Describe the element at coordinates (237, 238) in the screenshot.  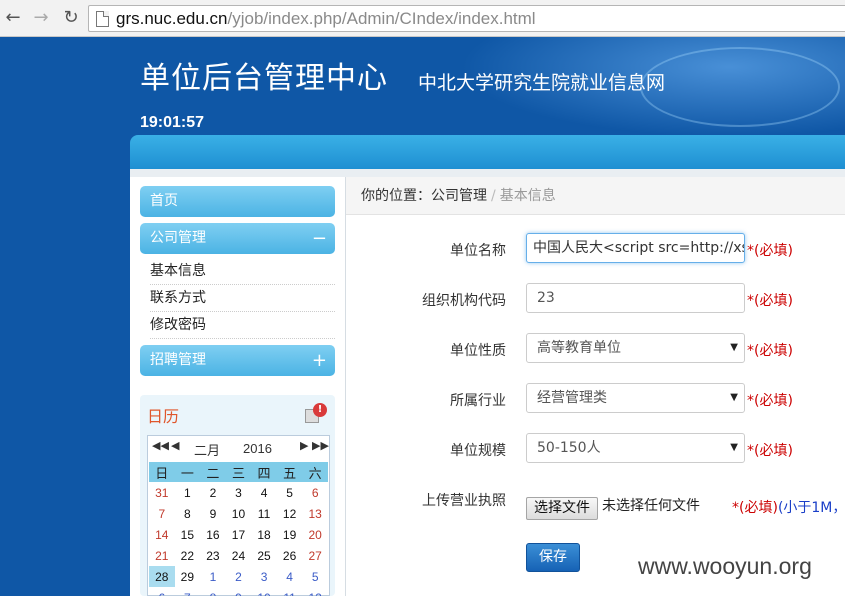
I see `sidebar-item-company-management: 公司管理 −` at that location.